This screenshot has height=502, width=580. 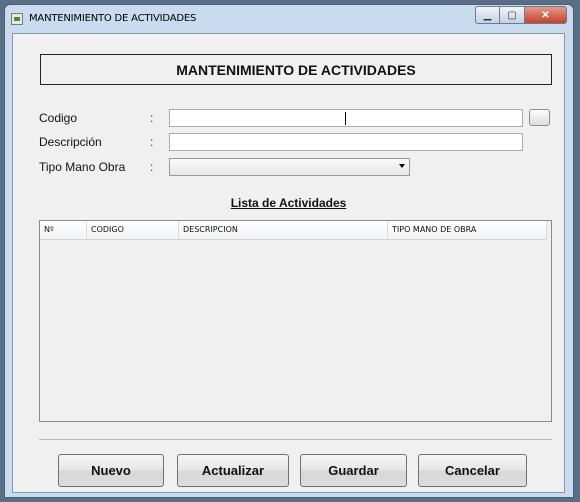 I want to click on nuevo-button: Nuevo, so click(x=111, y=470).